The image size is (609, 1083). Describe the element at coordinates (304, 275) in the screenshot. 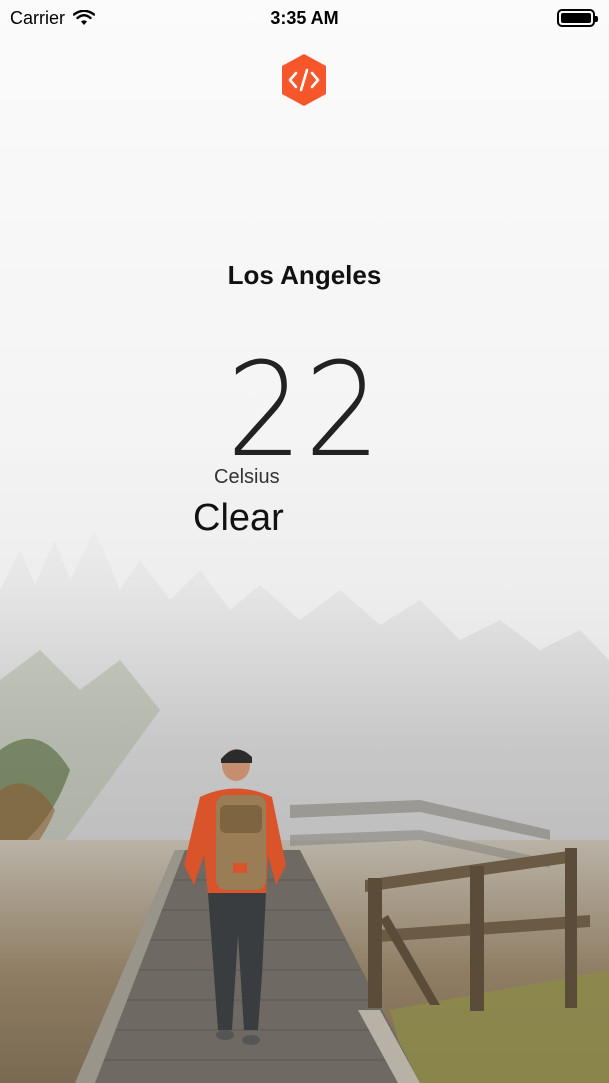

I see `city-name: Los Angeles` at that location.